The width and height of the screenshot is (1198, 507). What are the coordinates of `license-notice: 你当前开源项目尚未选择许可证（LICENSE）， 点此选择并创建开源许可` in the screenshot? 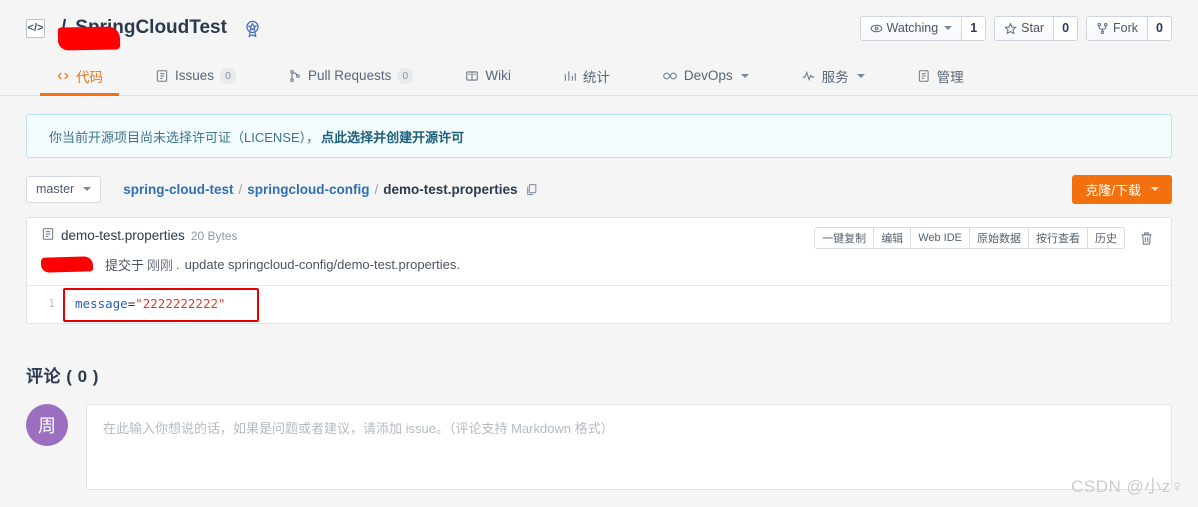 It's located at (599, 136).